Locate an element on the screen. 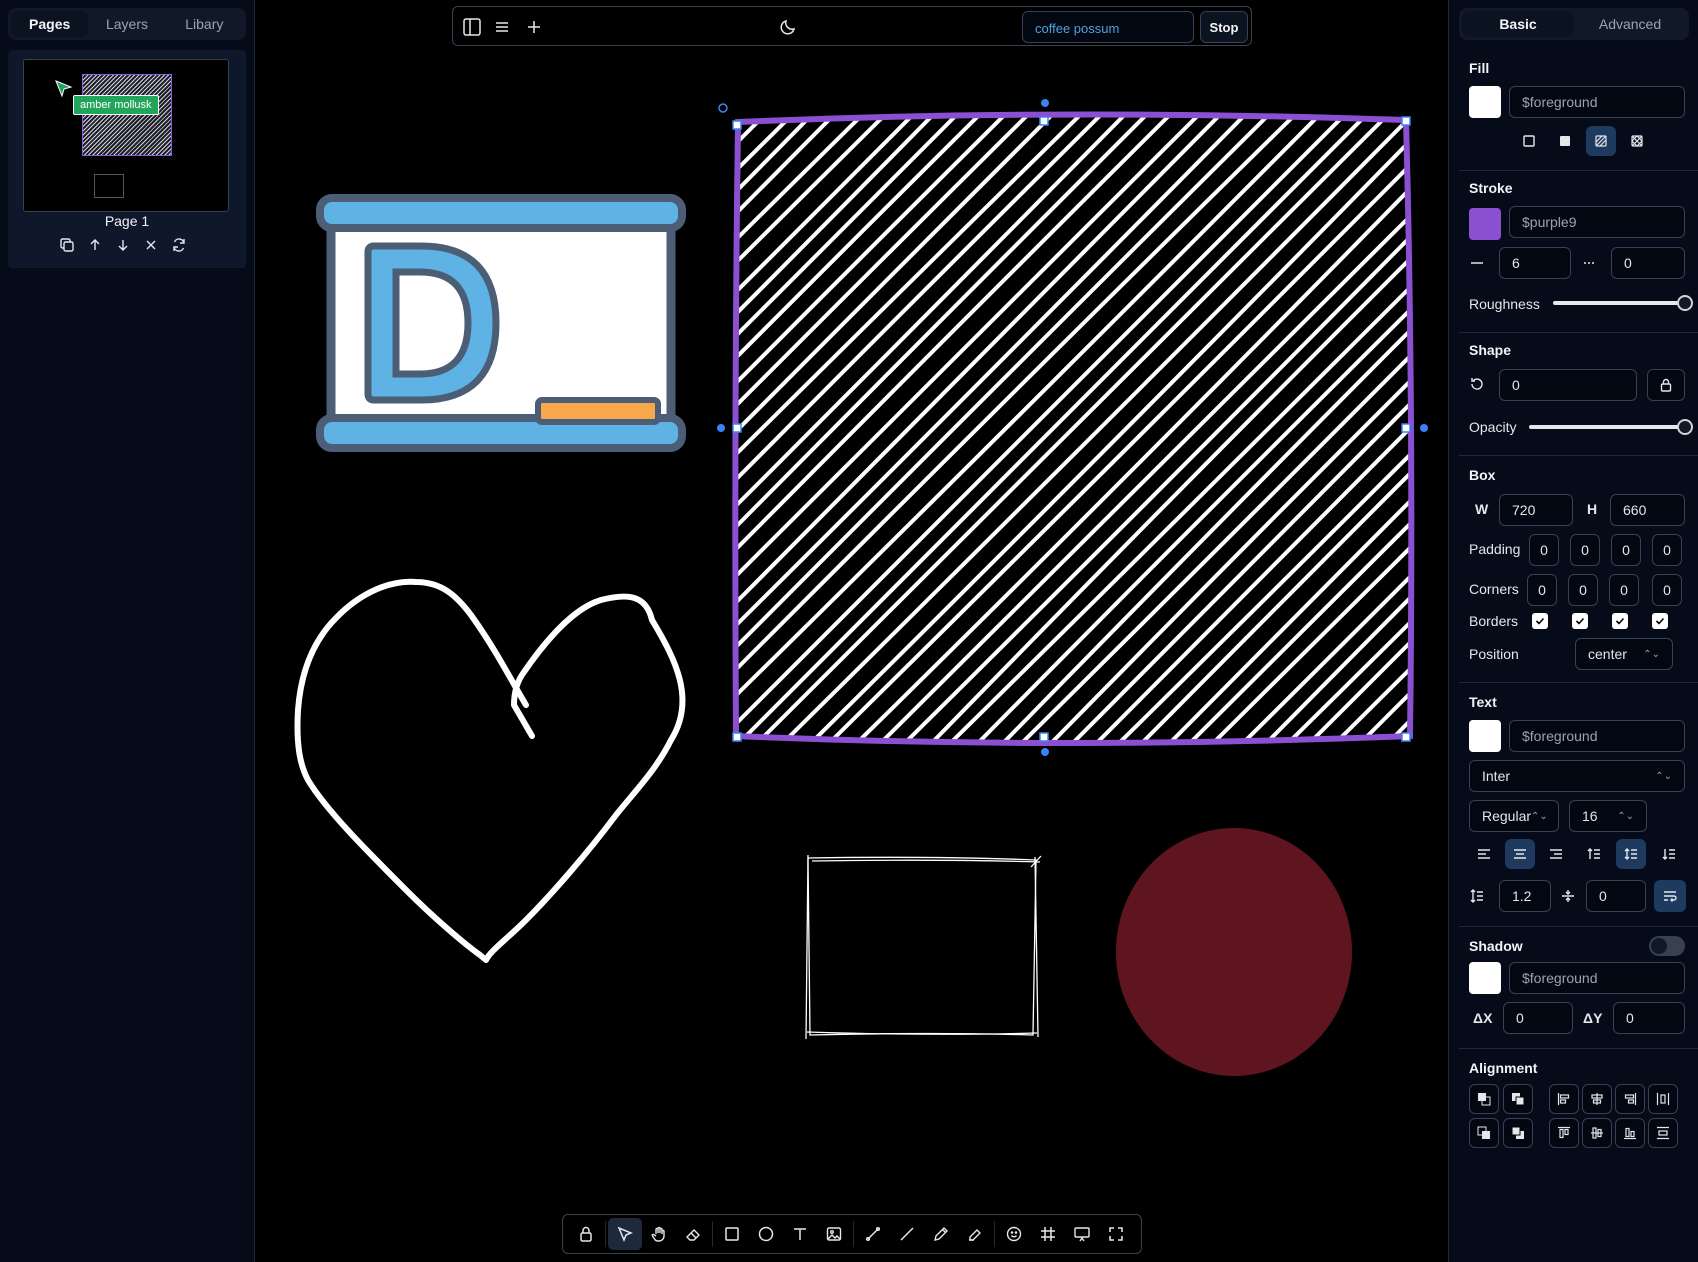 Image resolution: width=1698 pixels, height=1262 pixels. distribute-v-icon is located at coordinates (1663, 1133).